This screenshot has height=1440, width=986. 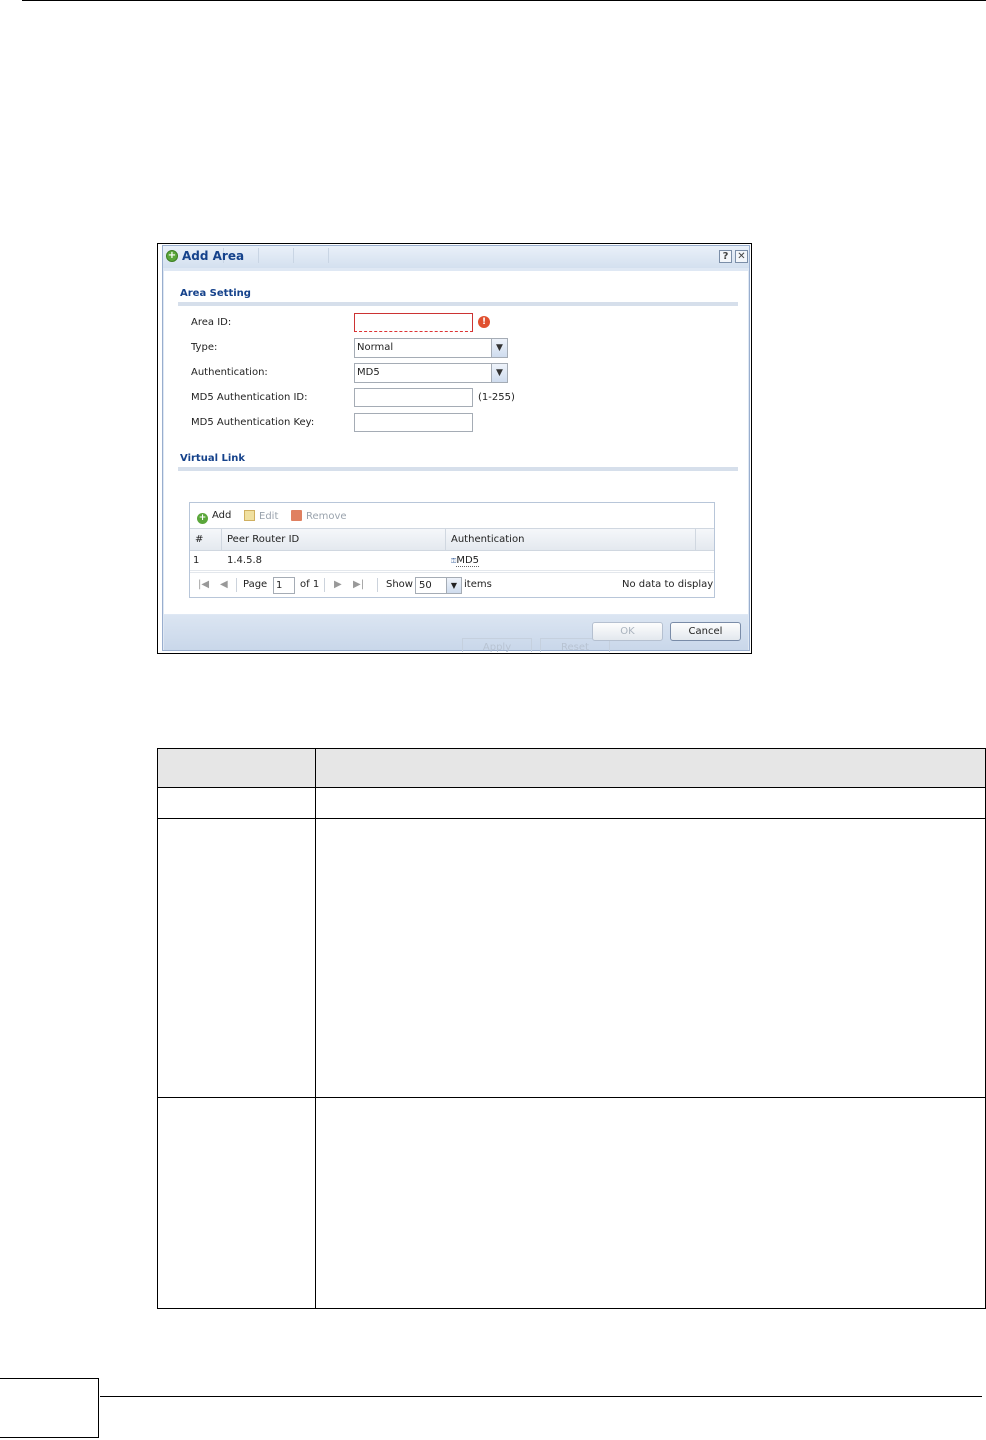 I want to click on dialog-titlebar: + Add Area ? ✕, so click(x=456, y=257).